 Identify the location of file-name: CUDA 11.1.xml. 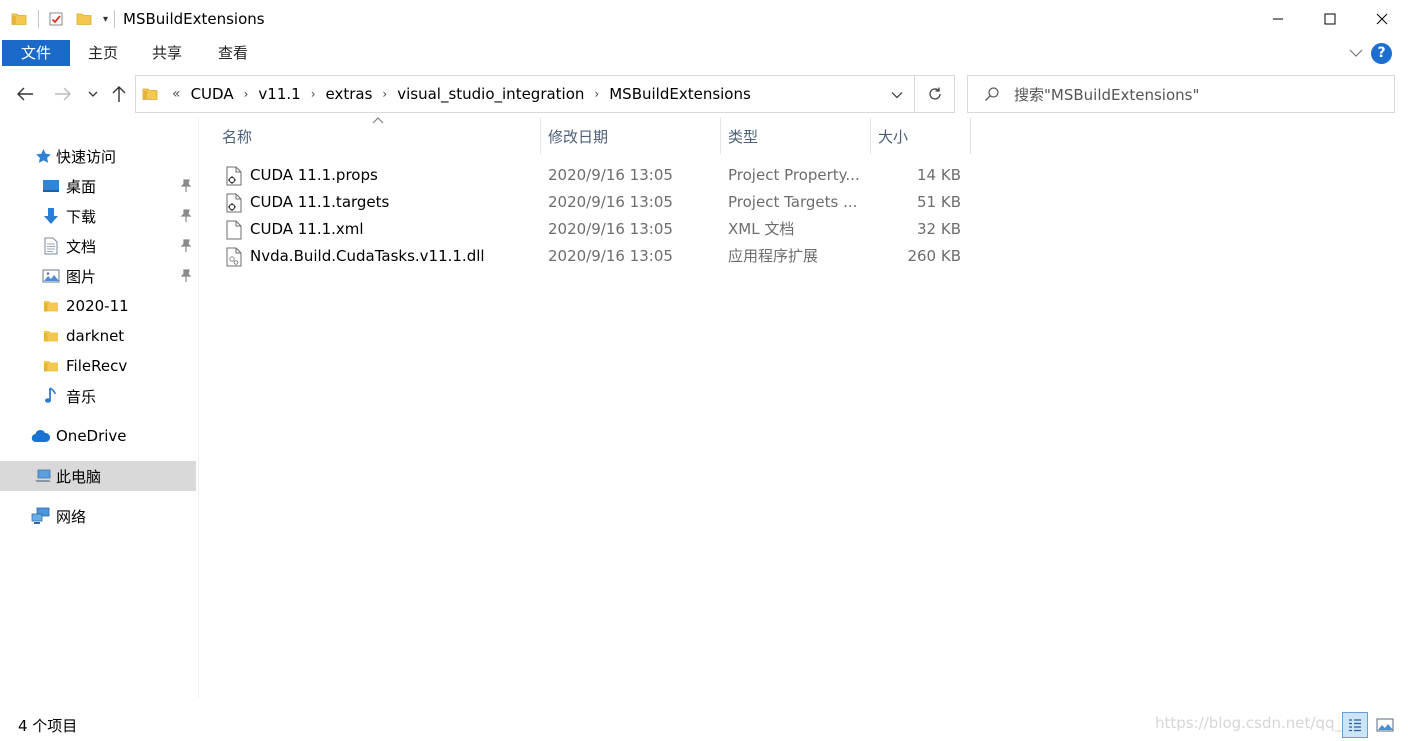
(307, 229).